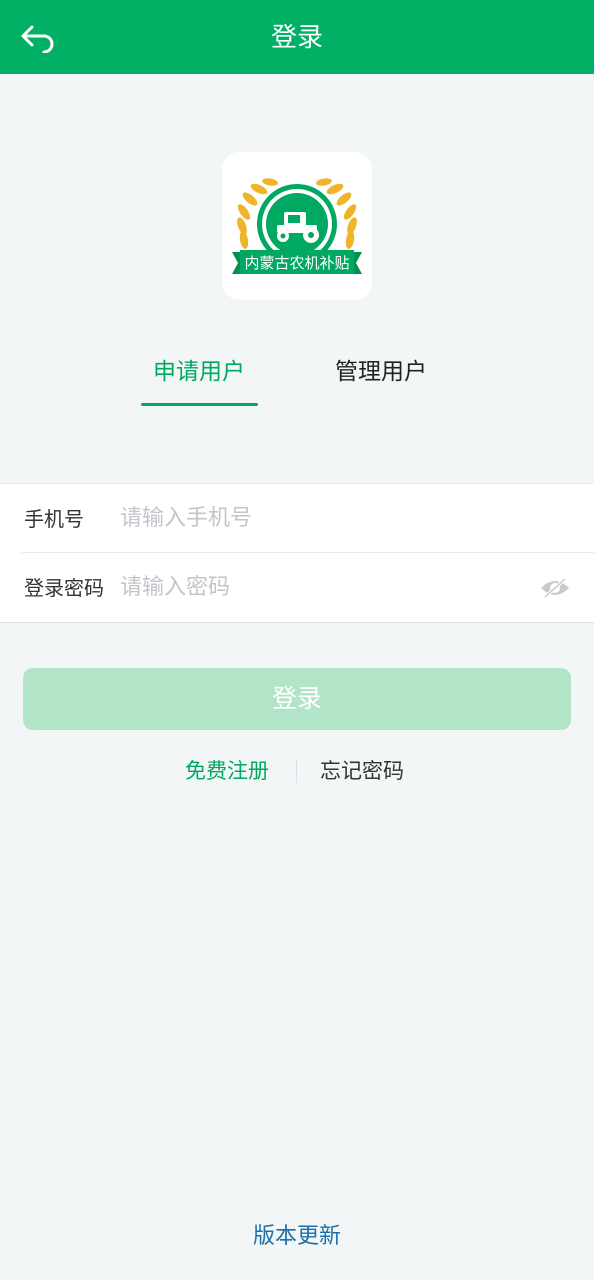 The width and height of the screenshot is (594, 1280). What do you see at coordinates (320, 587) in the screenshot?
I see `password-input` at bounding box center [320, 587].